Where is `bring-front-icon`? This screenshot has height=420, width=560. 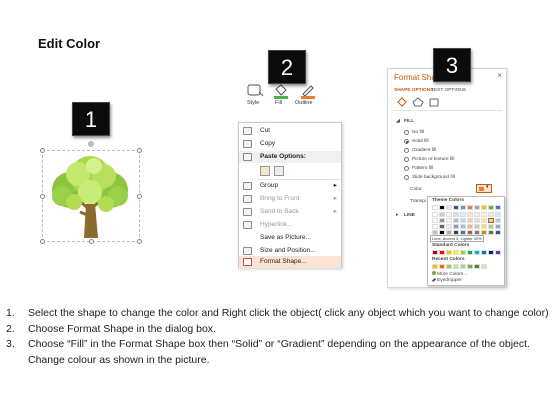
bring-front-icon is located at coordinates (247, 199).